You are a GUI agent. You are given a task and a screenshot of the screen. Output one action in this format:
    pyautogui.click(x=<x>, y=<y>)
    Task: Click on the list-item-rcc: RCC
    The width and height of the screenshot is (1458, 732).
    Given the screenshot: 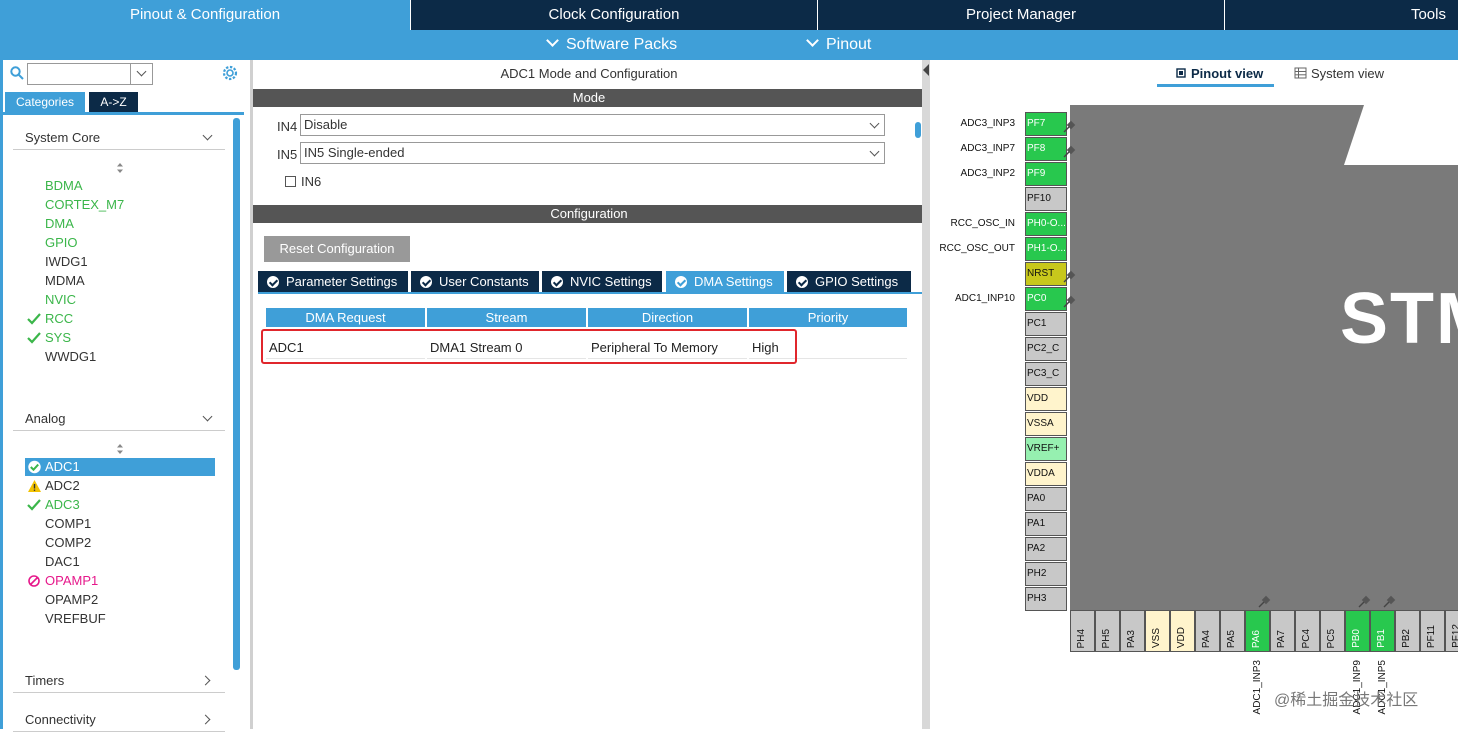 What is the action you would take?
    pyautogui.click(x=120, y=319)
    